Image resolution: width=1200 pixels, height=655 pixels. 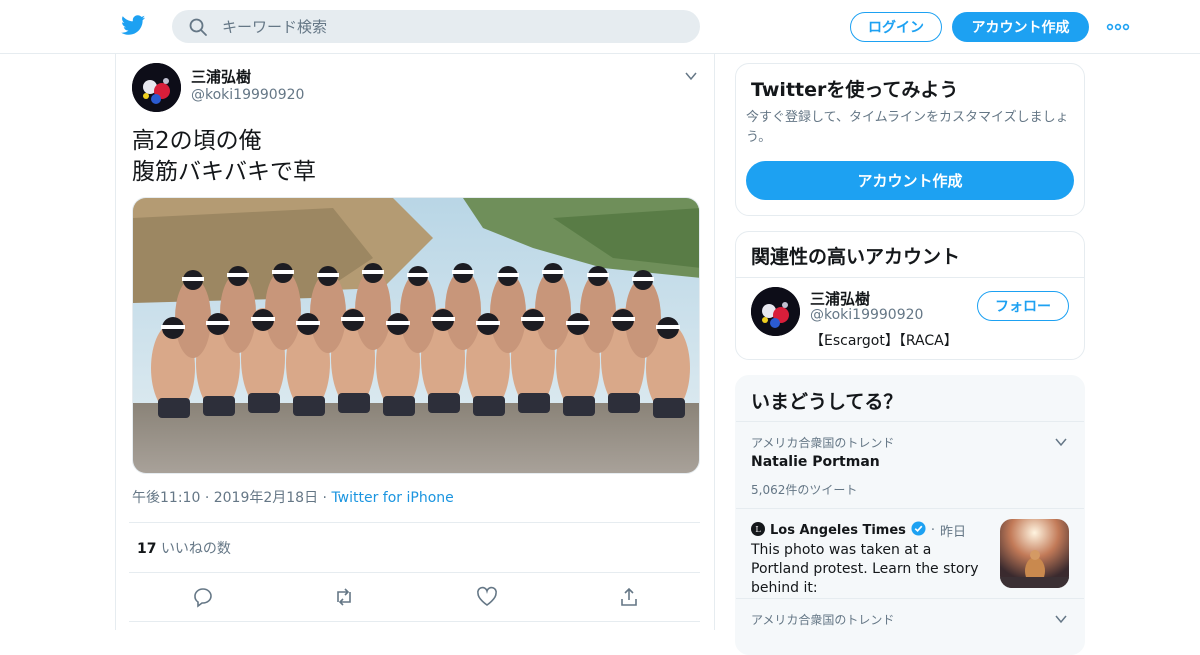 I want to click on related-account-name: 三浦弘樹, so click(x=840, y=298).